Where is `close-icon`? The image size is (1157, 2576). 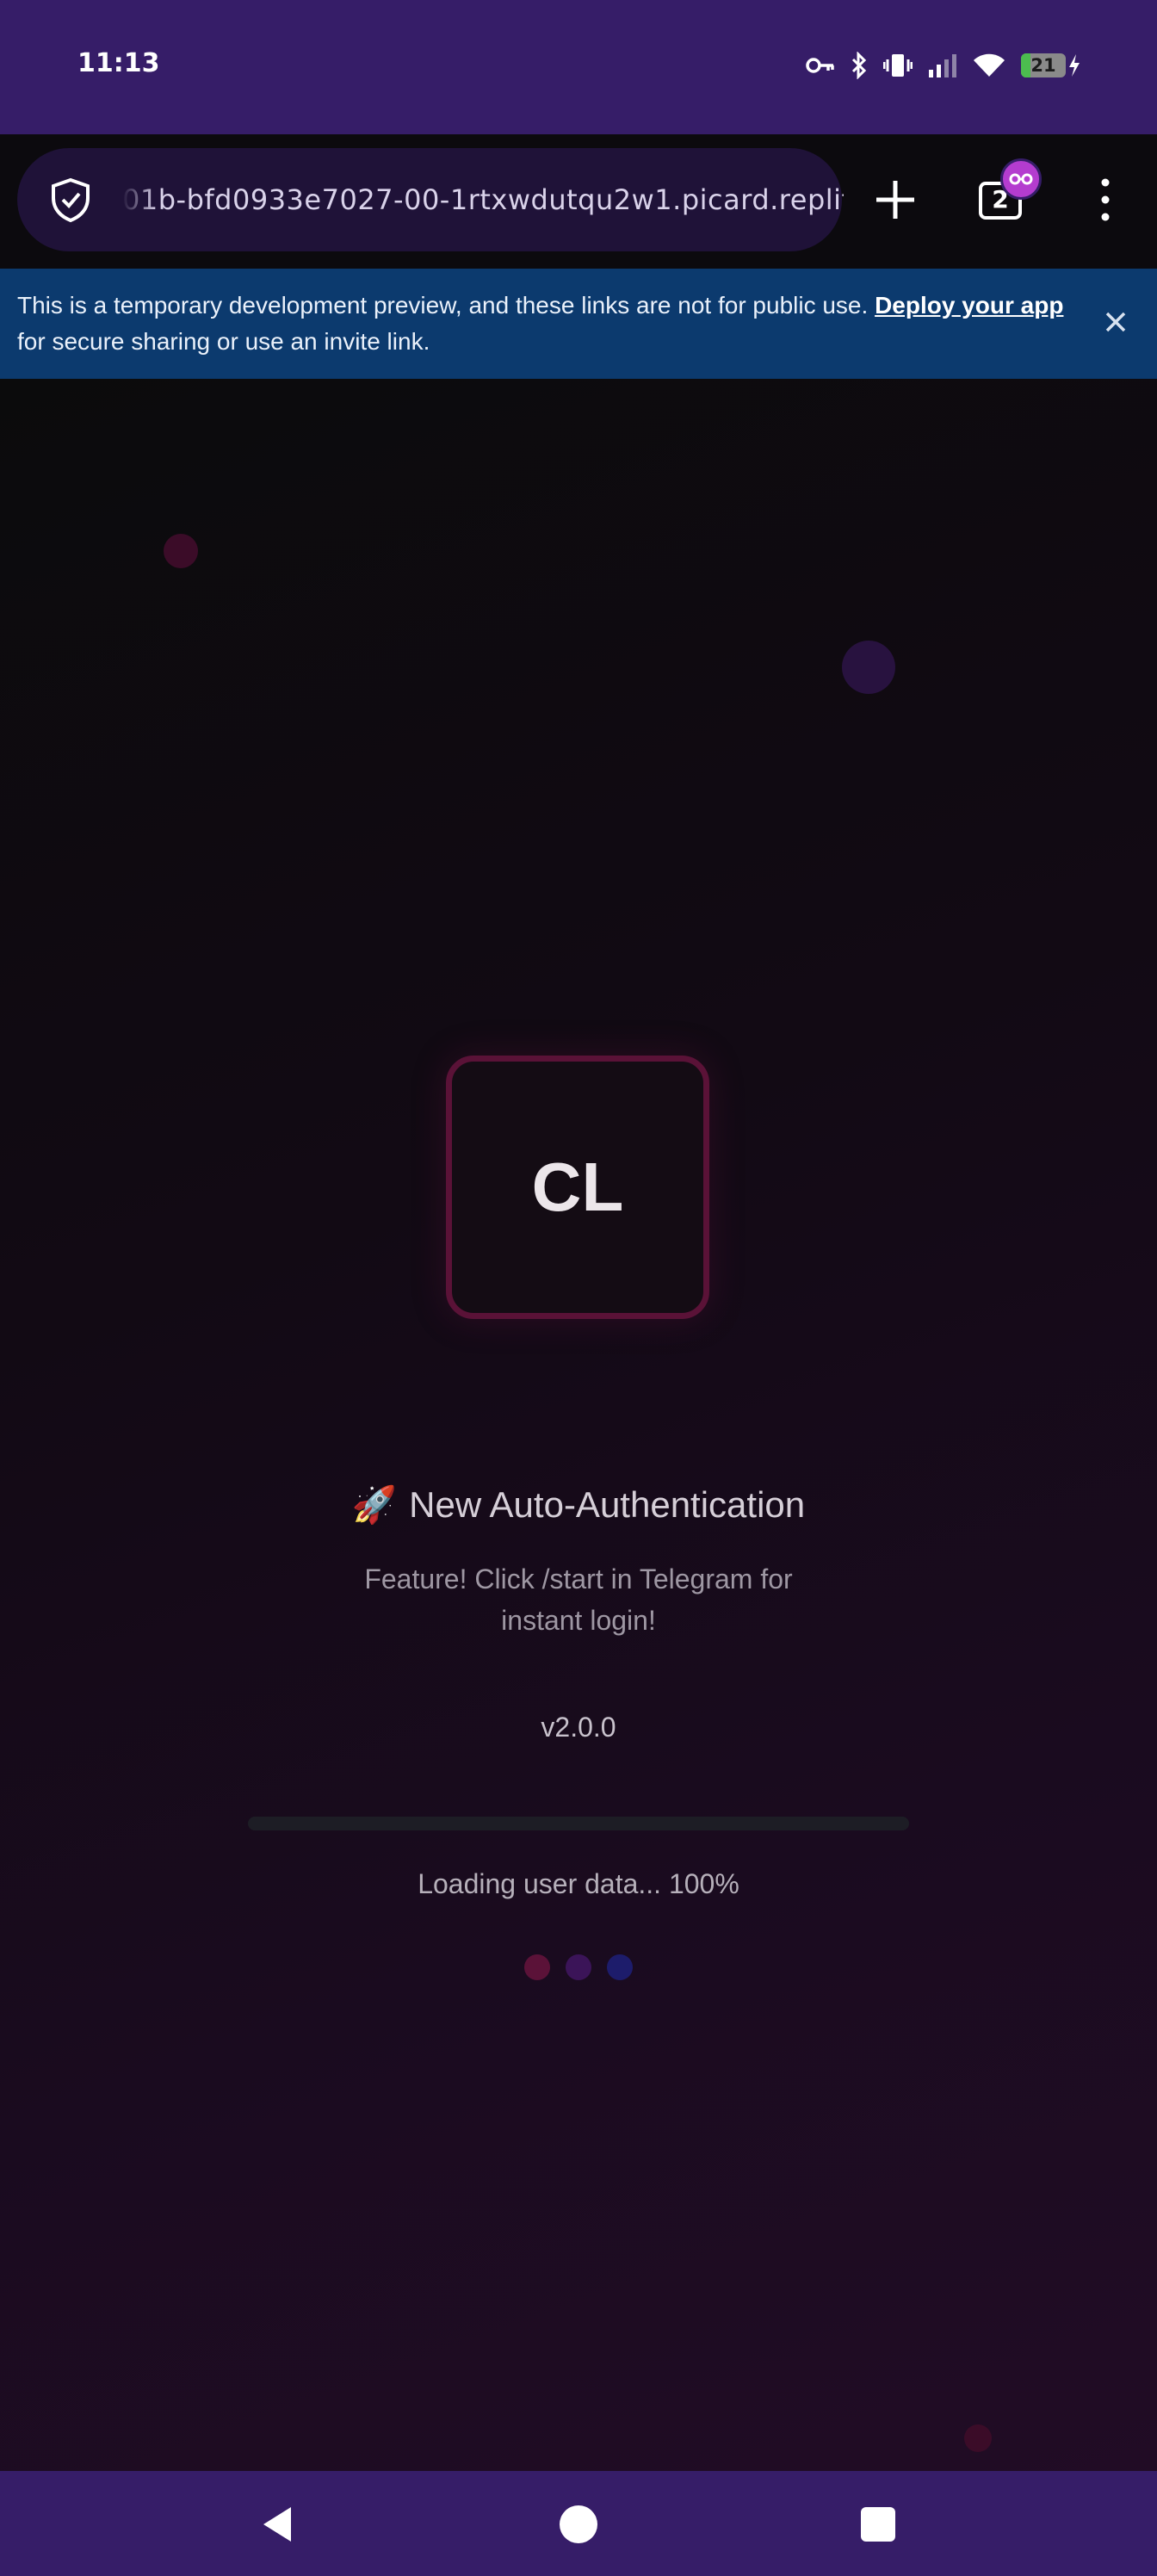 close-icon is located at coordinates (1115, 322).